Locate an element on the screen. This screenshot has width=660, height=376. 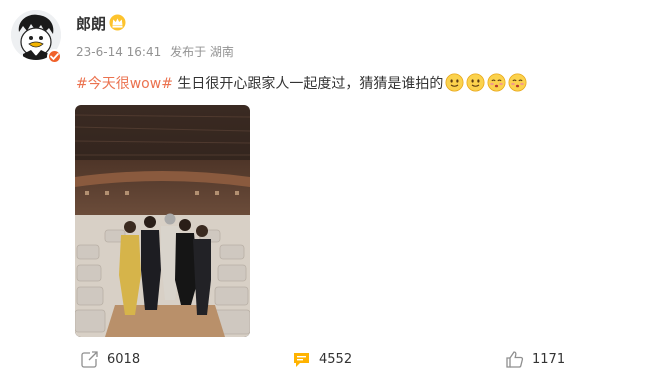
repost-icon is located at coordinates (89, 359).